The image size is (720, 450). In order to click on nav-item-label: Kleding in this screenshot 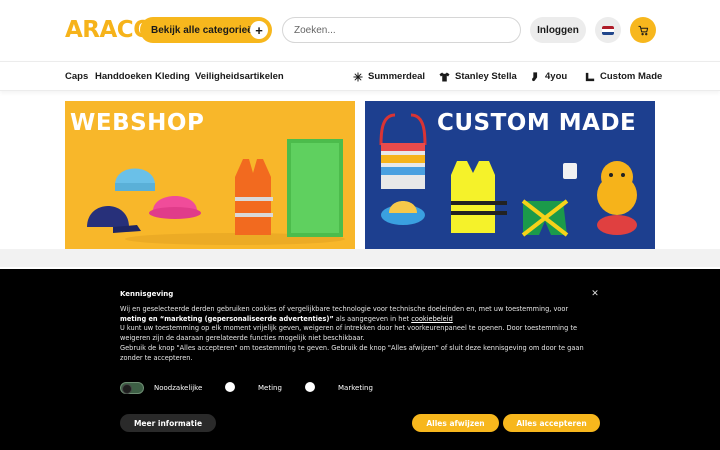, I will do `click(172, 76)`.